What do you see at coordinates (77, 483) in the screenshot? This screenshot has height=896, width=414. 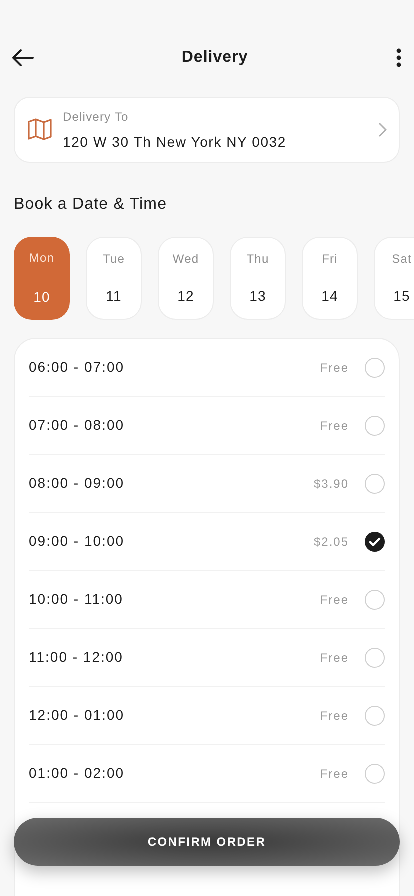 I see `slot-time: 08:00 - 09:00` at bounding box center [77, 483].